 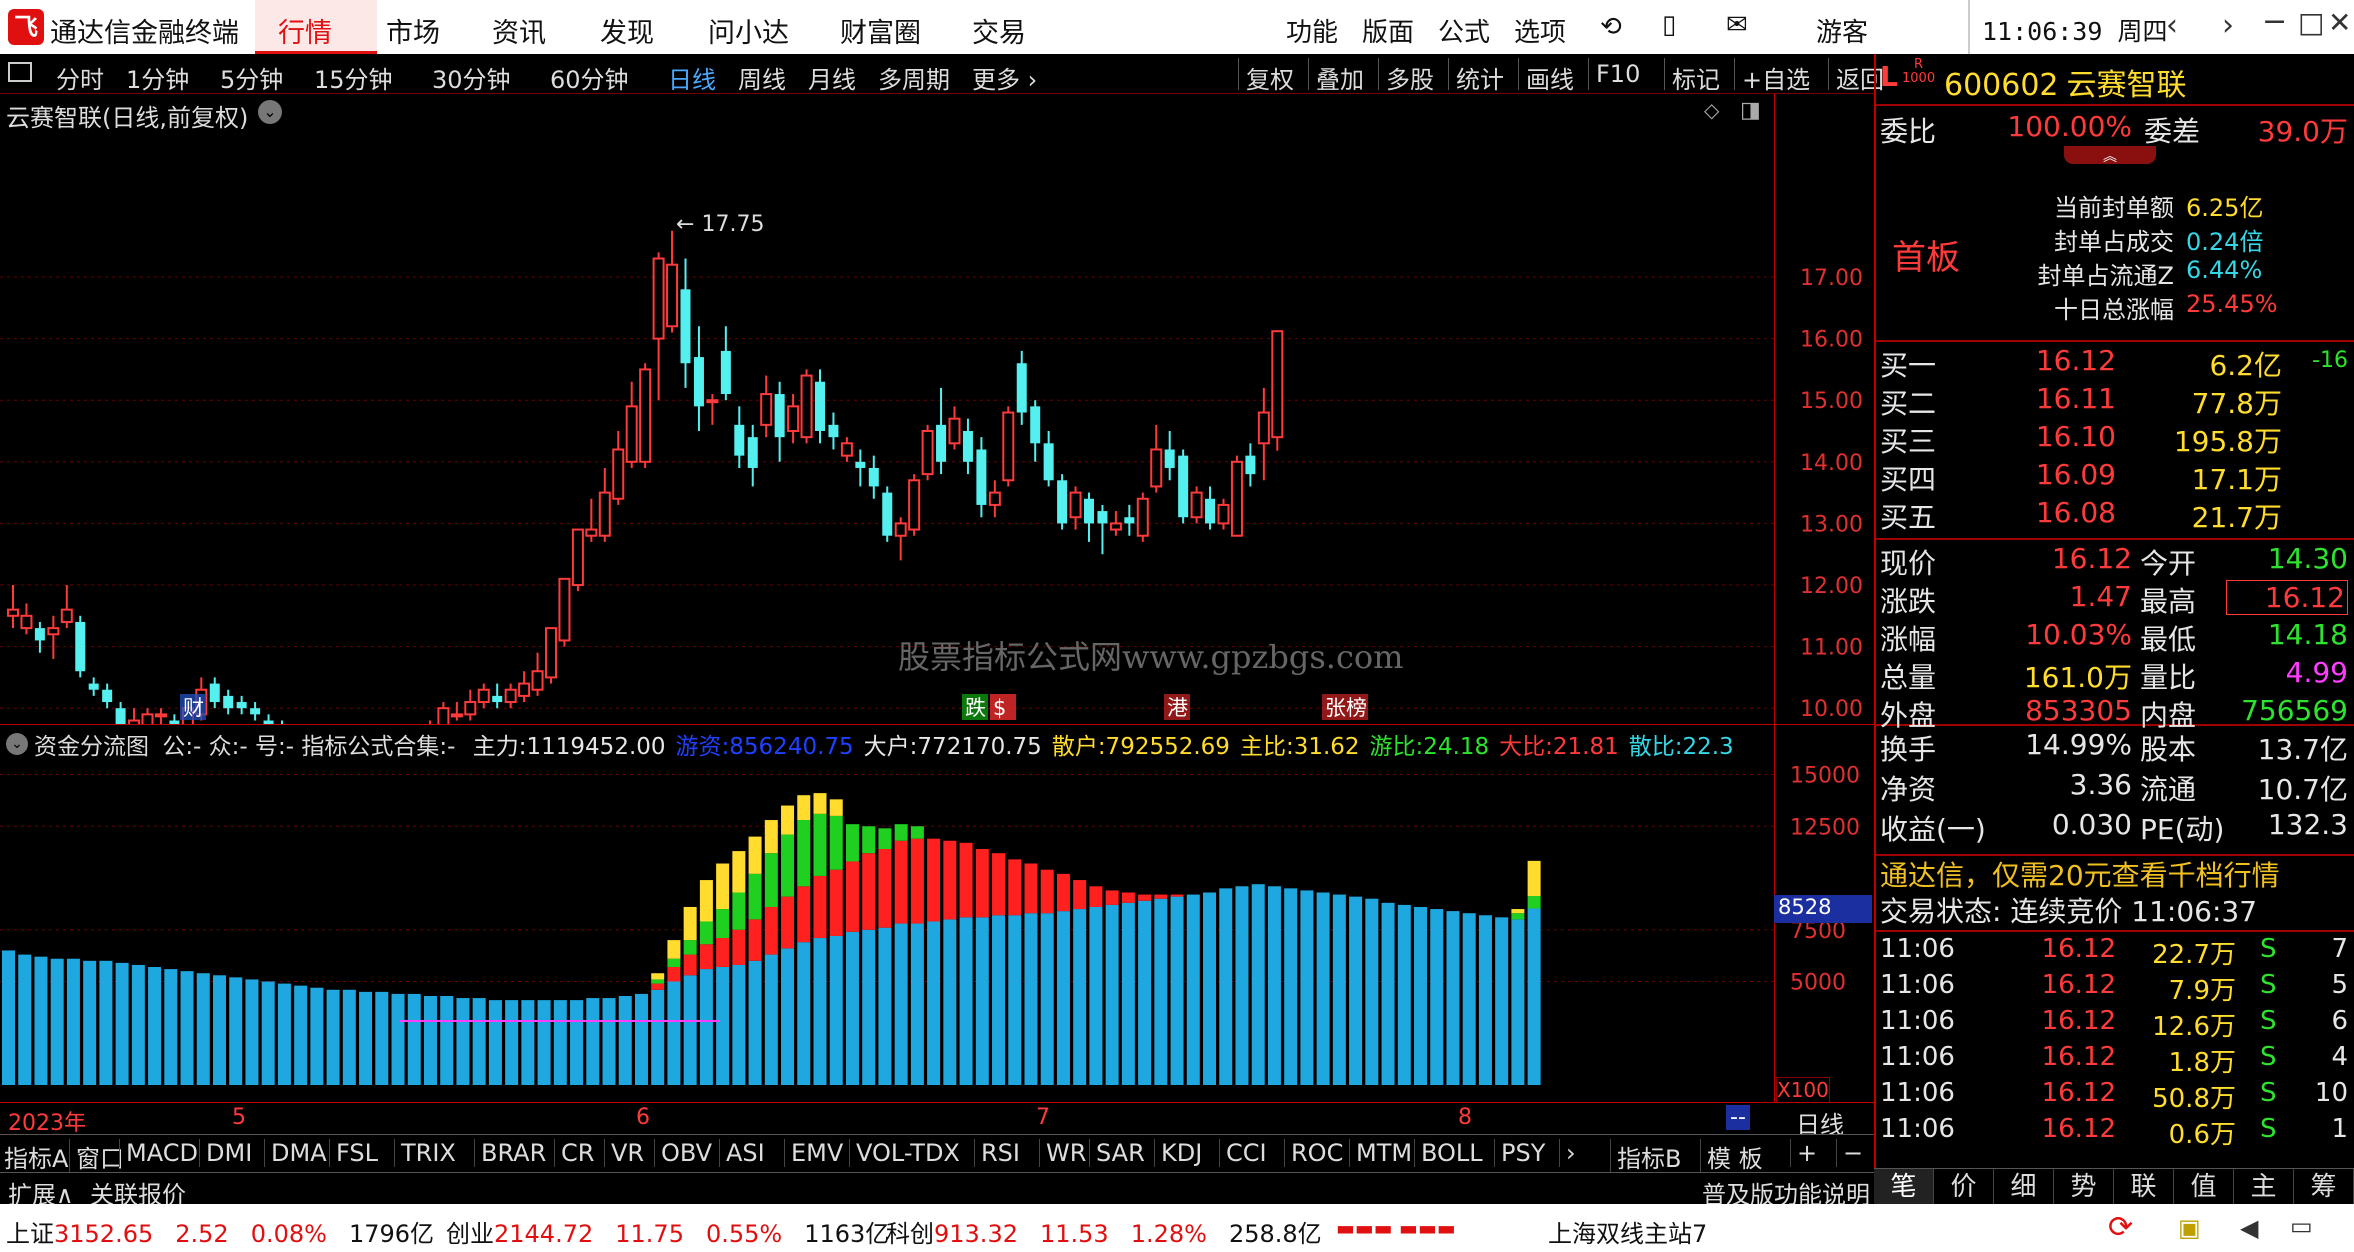 I want to click on minimize-icon: −, so click(x=2274, y=21).